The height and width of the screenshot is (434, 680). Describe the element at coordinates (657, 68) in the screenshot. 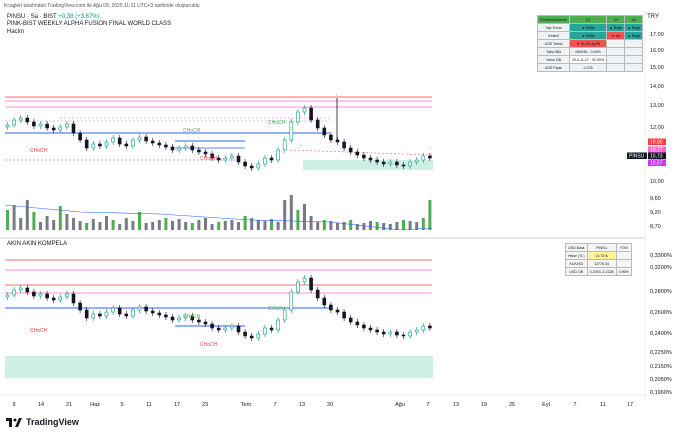

I see `price-axis-label: 15,00` at that location.